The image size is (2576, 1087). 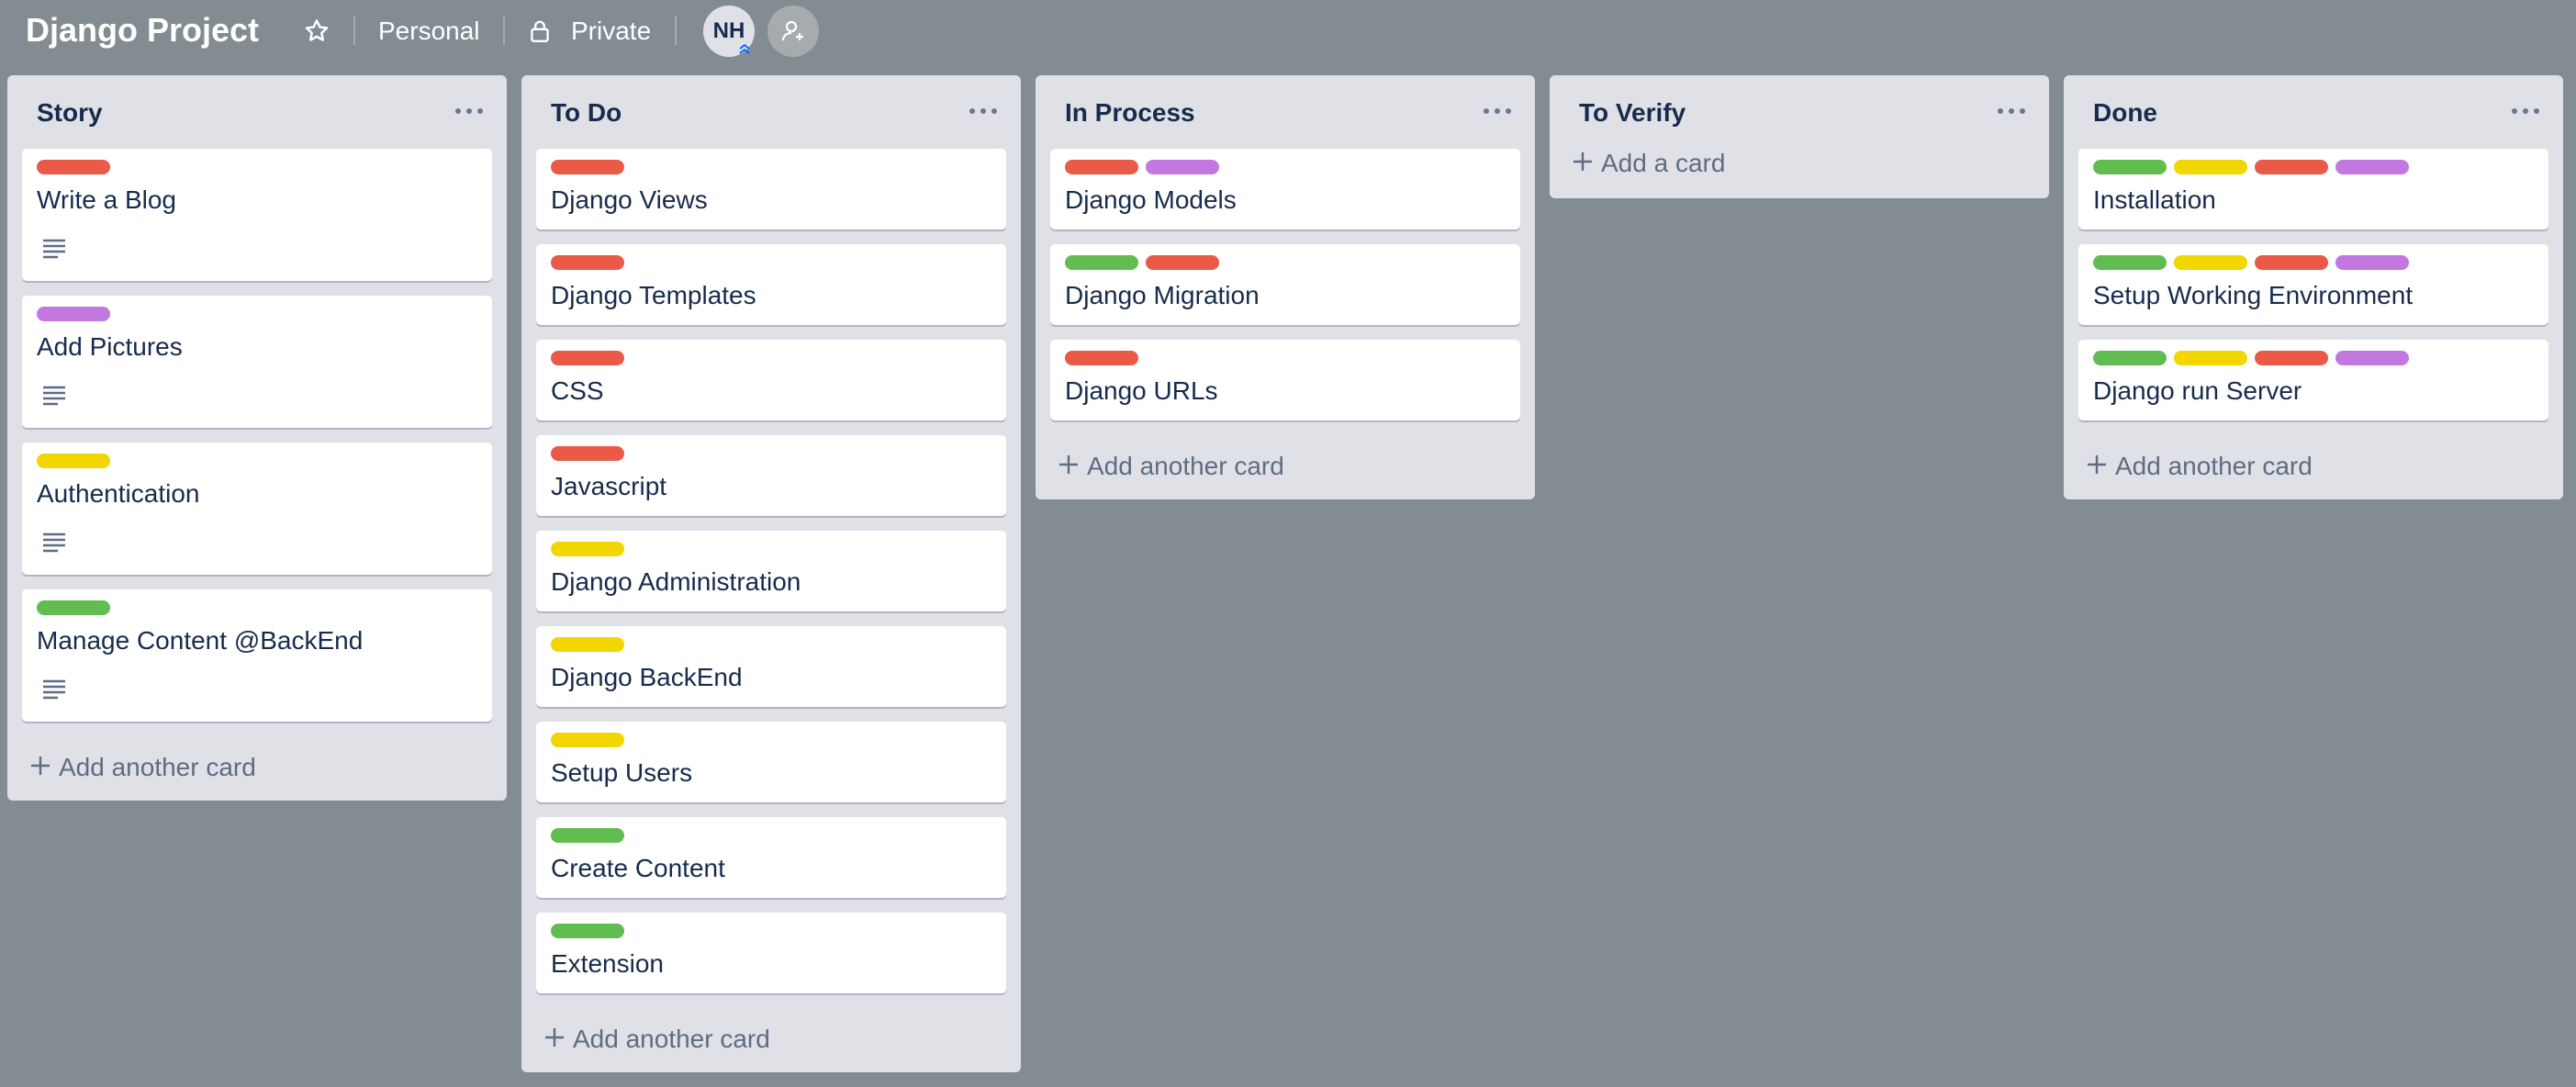 What do you see at coordinates (1285, 380) in the screenshot?
I see `card: Django URLs` at bounding box center [1285, 380].